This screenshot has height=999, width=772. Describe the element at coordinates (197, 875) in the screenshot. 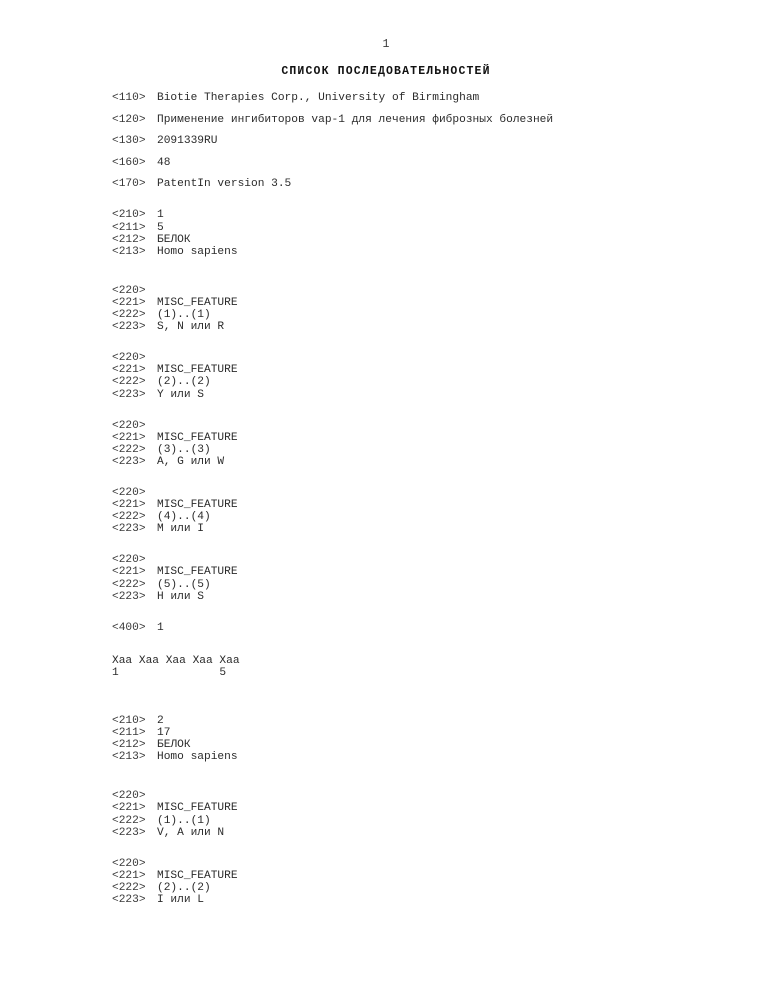

I see `seq2-feature2-221-value: MISC_FEATURE` at that location.